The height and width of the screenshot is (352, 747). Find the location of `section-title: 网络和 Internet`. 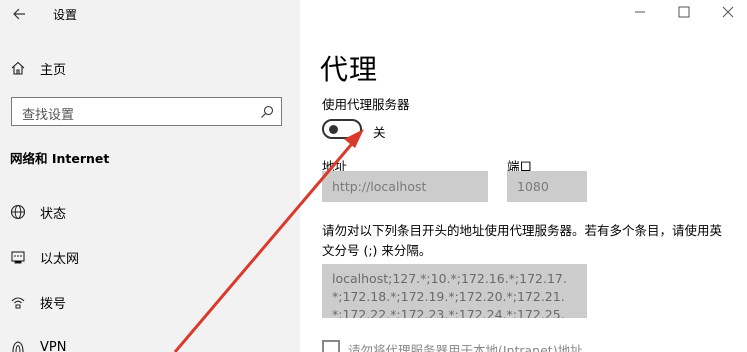

section-title: 网络和 Internet is located at coordinates (60, 158).